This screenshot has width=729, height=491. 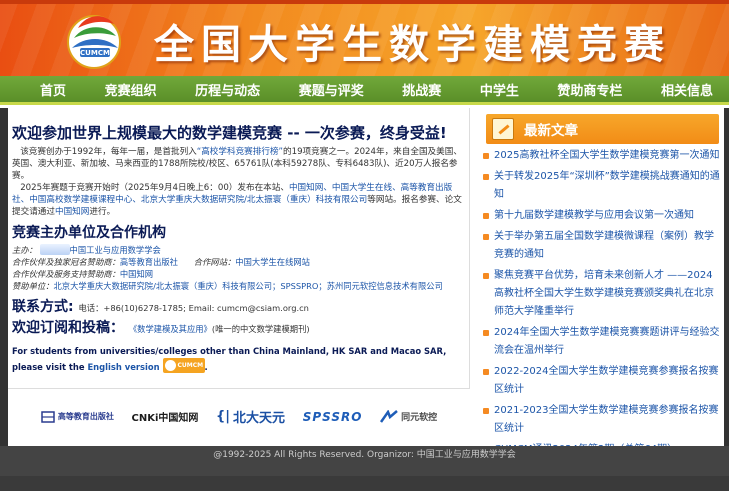 I want to click on subscribe-heading: 欢迎订阅和投稿：, so click(x=68, y=328).